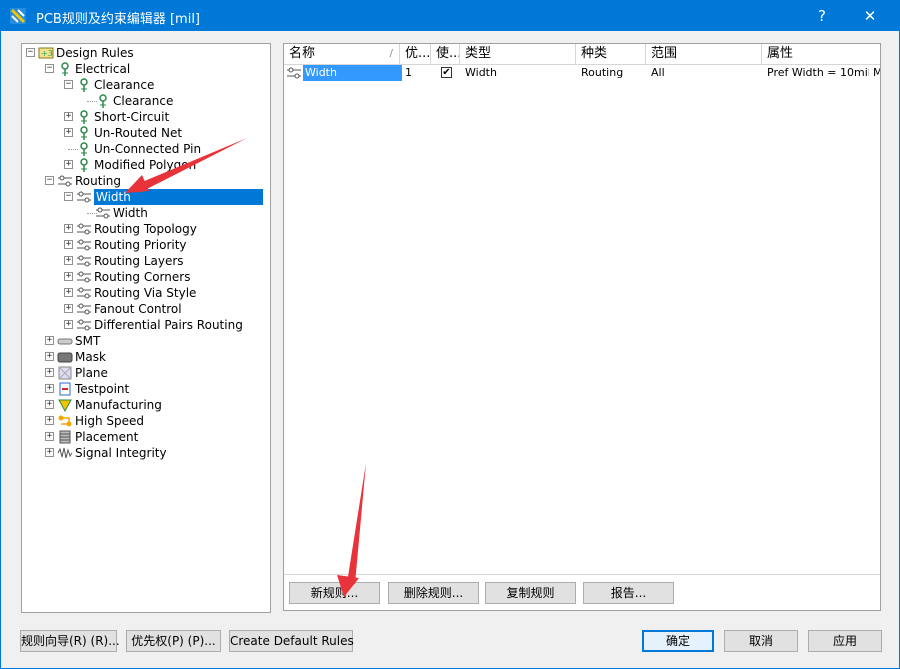 The width and height of the screenshot is (900, 669). I want to click on copy-rule-button: 复制规则, so click(530, 593).